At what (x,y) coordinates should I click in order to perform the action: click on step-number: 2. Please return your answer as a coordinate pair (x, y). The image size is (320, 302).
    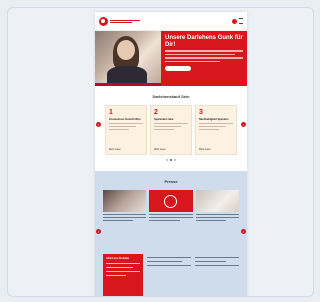
    Looking at the image, I should click on (156, 112).